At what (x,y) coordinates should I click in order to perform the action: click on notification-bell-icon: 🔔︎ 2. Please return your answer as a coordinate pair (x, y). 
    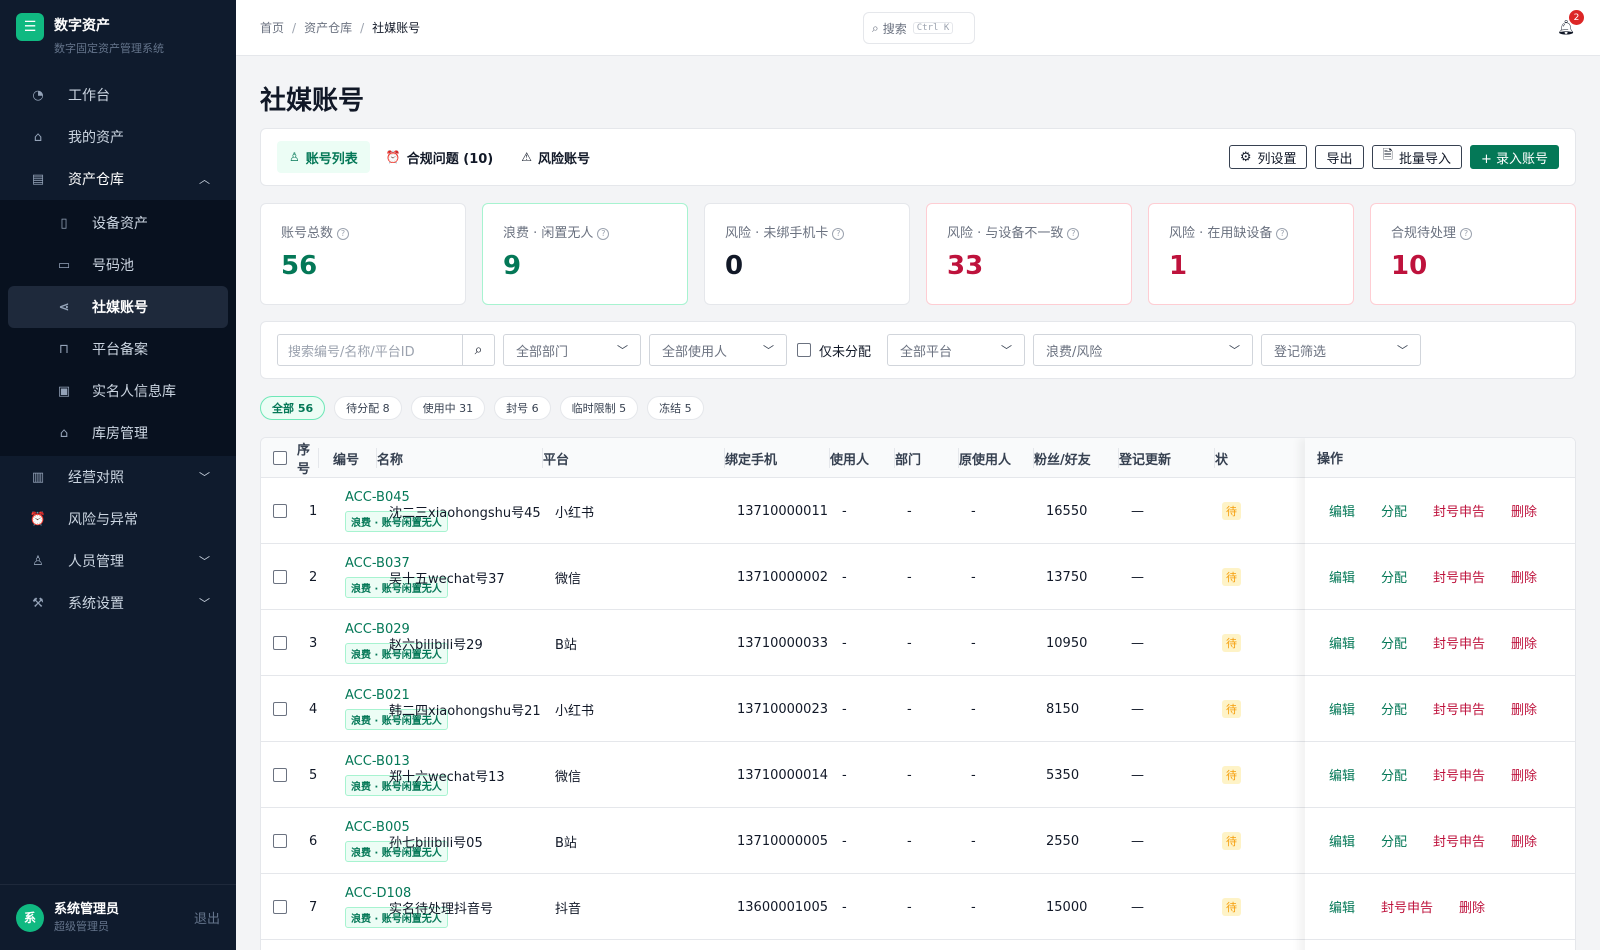
    Looking at the image, I should click on (1570, 24).